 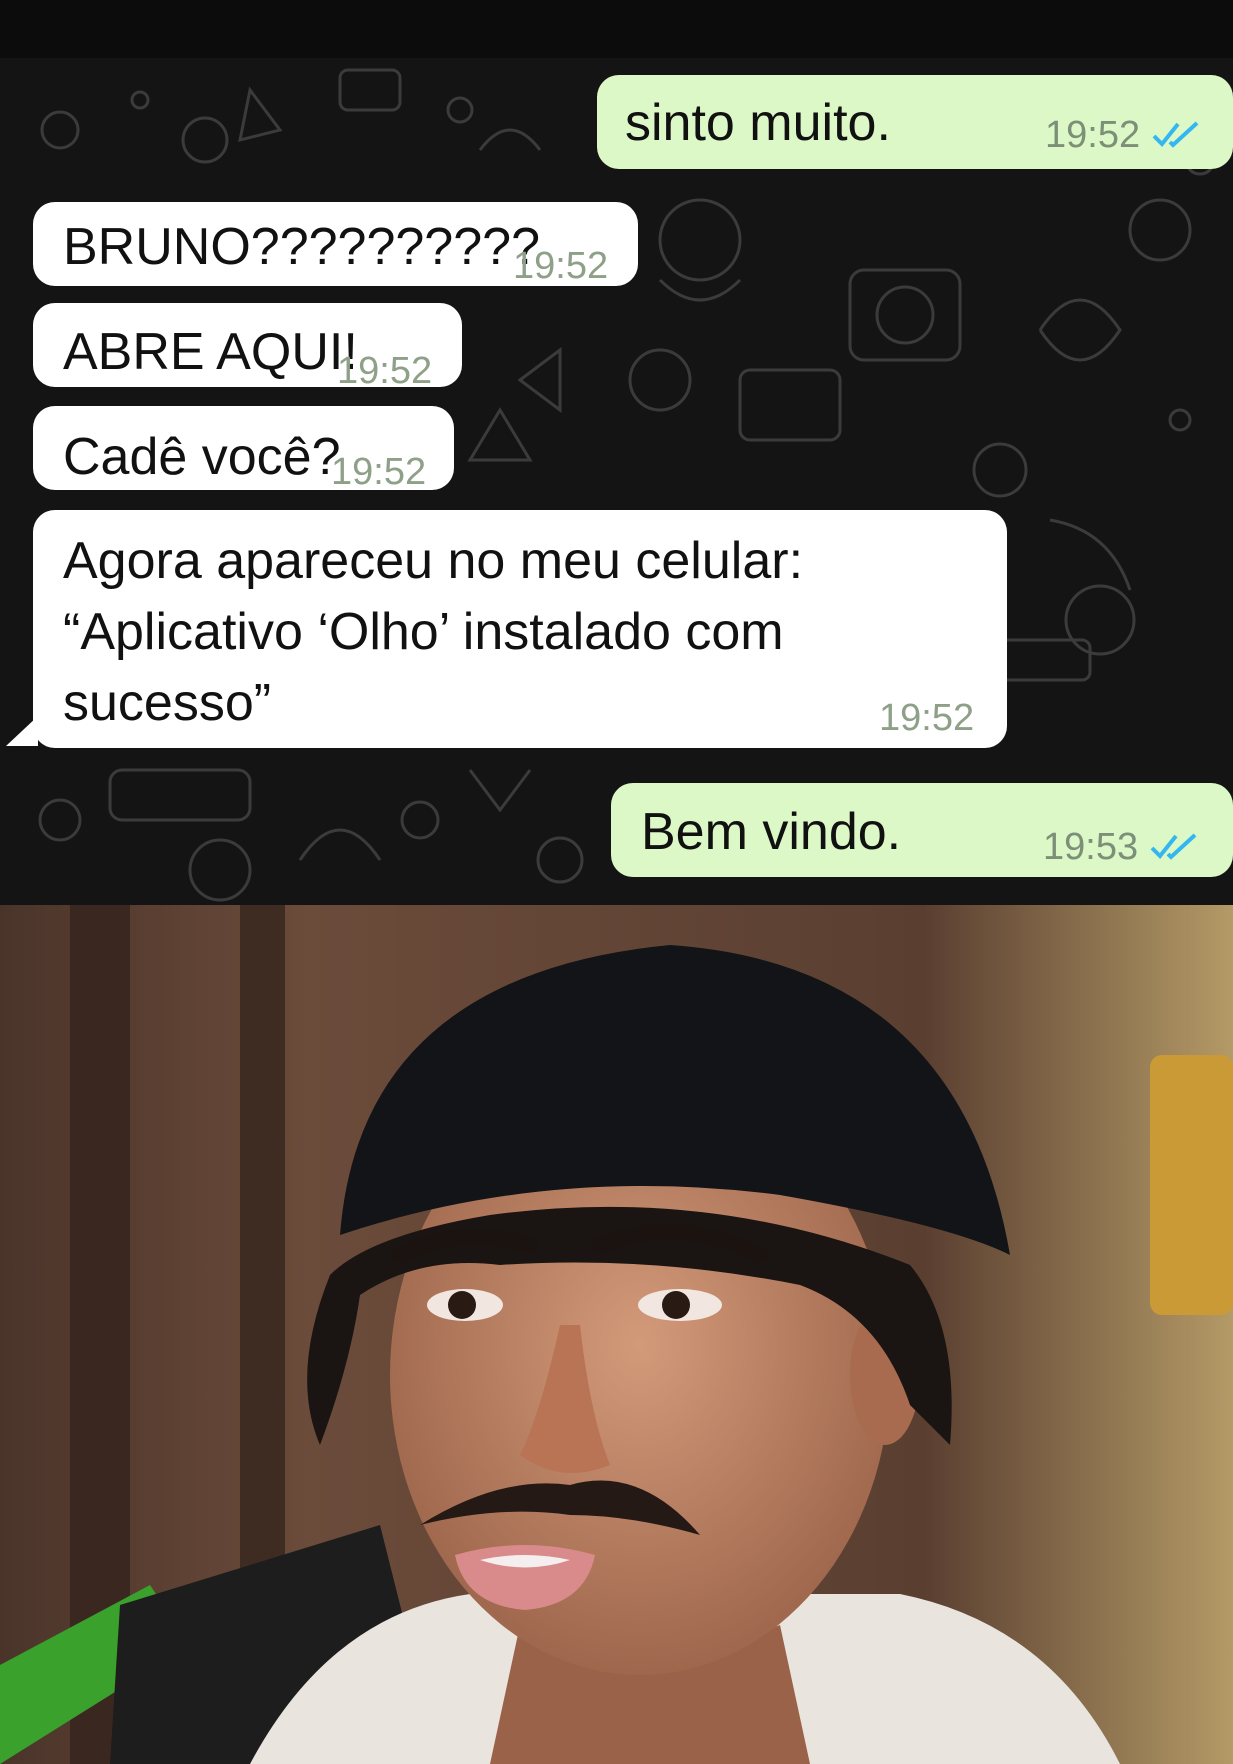 I want to click on message-time: 19:53, so click(x=1091, y=847).